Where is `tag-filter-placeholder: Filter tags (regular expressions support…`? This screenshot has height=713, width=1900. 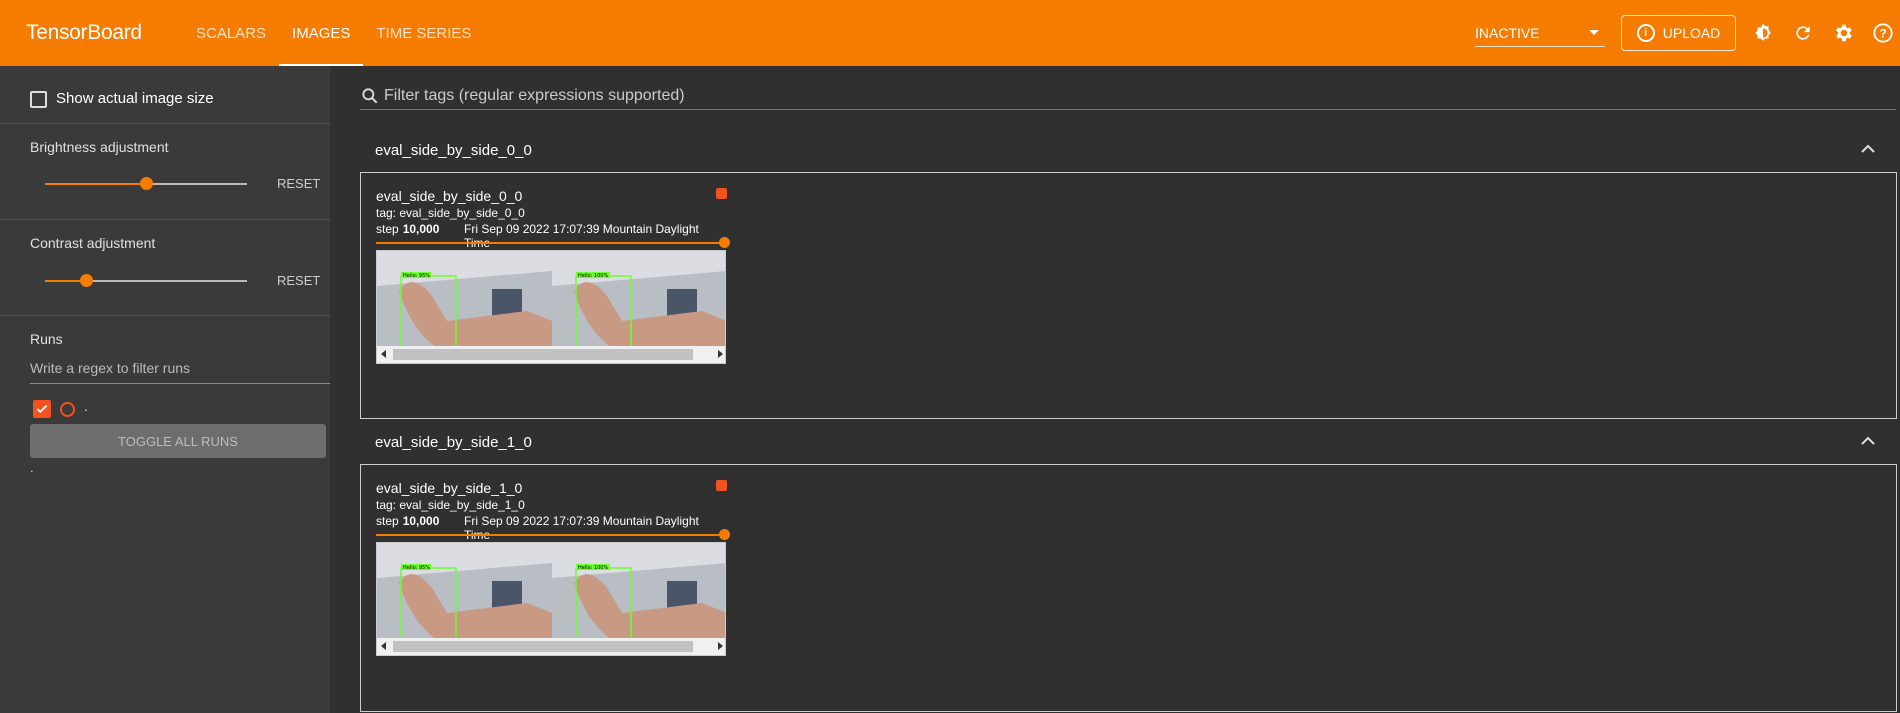 tag-filter-placeholder: Filter tags (regular expressions support… is located at coordinates (534, 95).